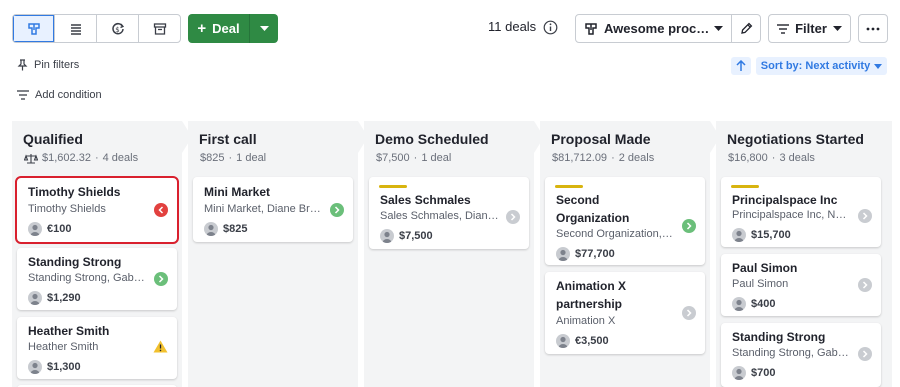 This screenshot has height=387, width=900. Describe the element at coordinates (22, 65) in the screenshot. I see `pin-icon` at that location.